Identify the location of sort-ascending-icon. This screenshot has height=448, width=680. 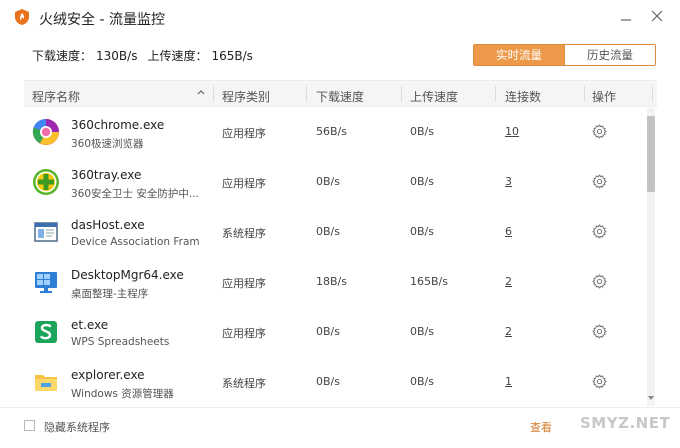
(201, 92).